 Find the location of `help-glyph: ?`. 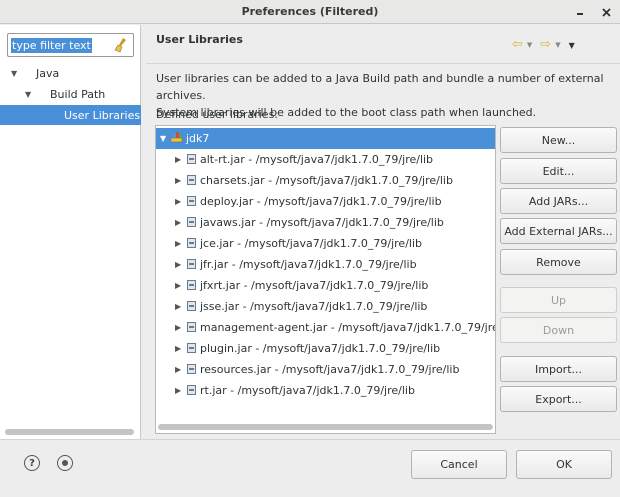

help-glyph: ? is located at coordinates (32, 463).